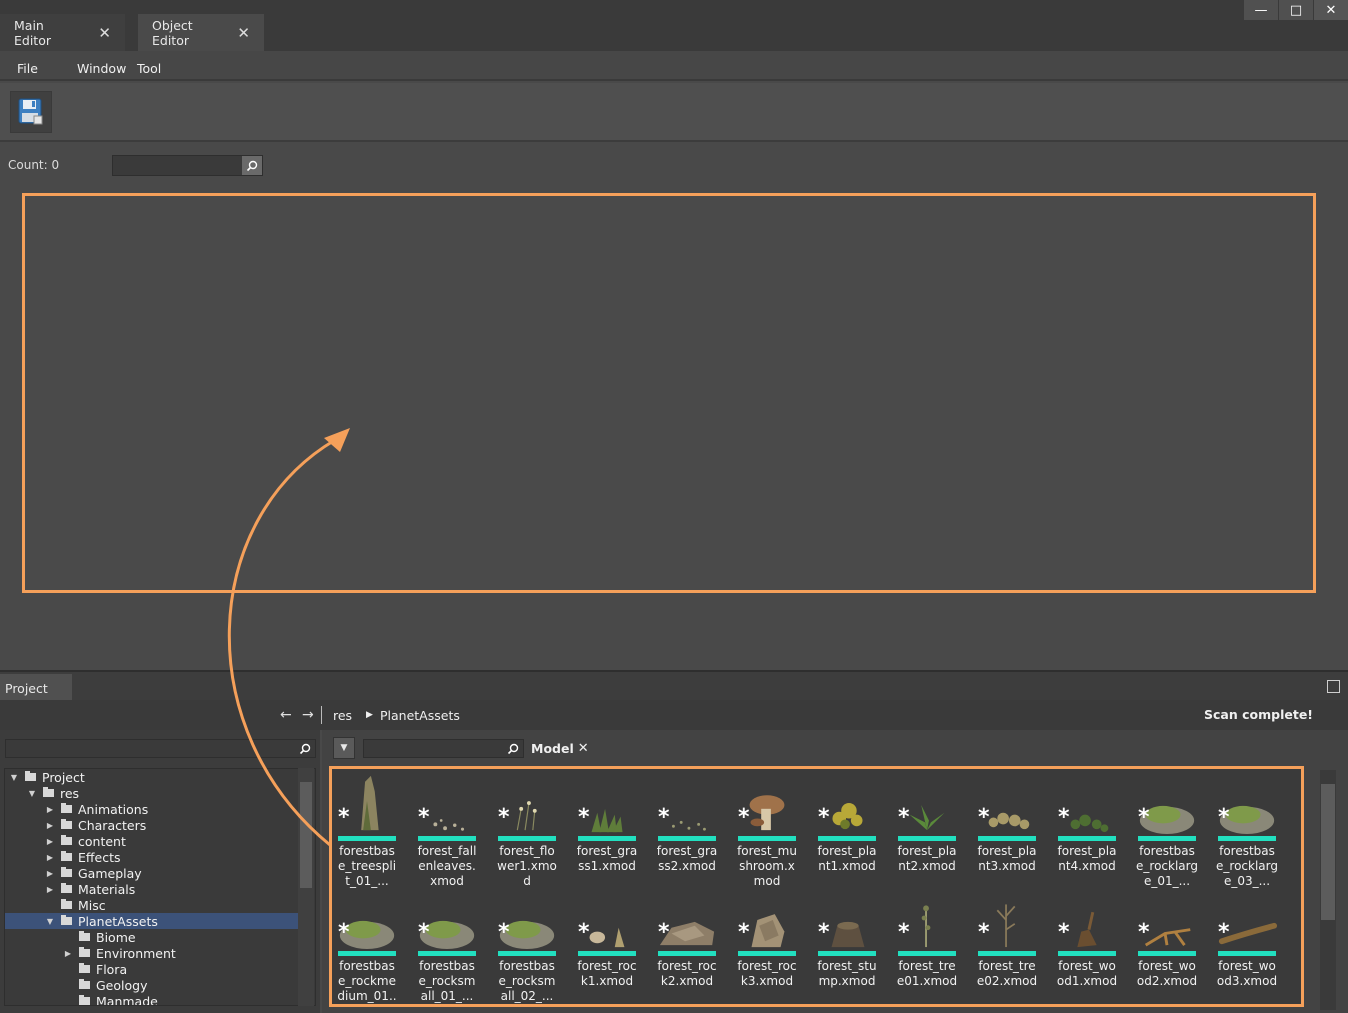 This screenshot has height=1013, width=1348. What do you see at coordinates (1094, 942) in the screenshot?
I see `asset-tile: * forest_wood1.xmod` at bounding box center [1094, 942].